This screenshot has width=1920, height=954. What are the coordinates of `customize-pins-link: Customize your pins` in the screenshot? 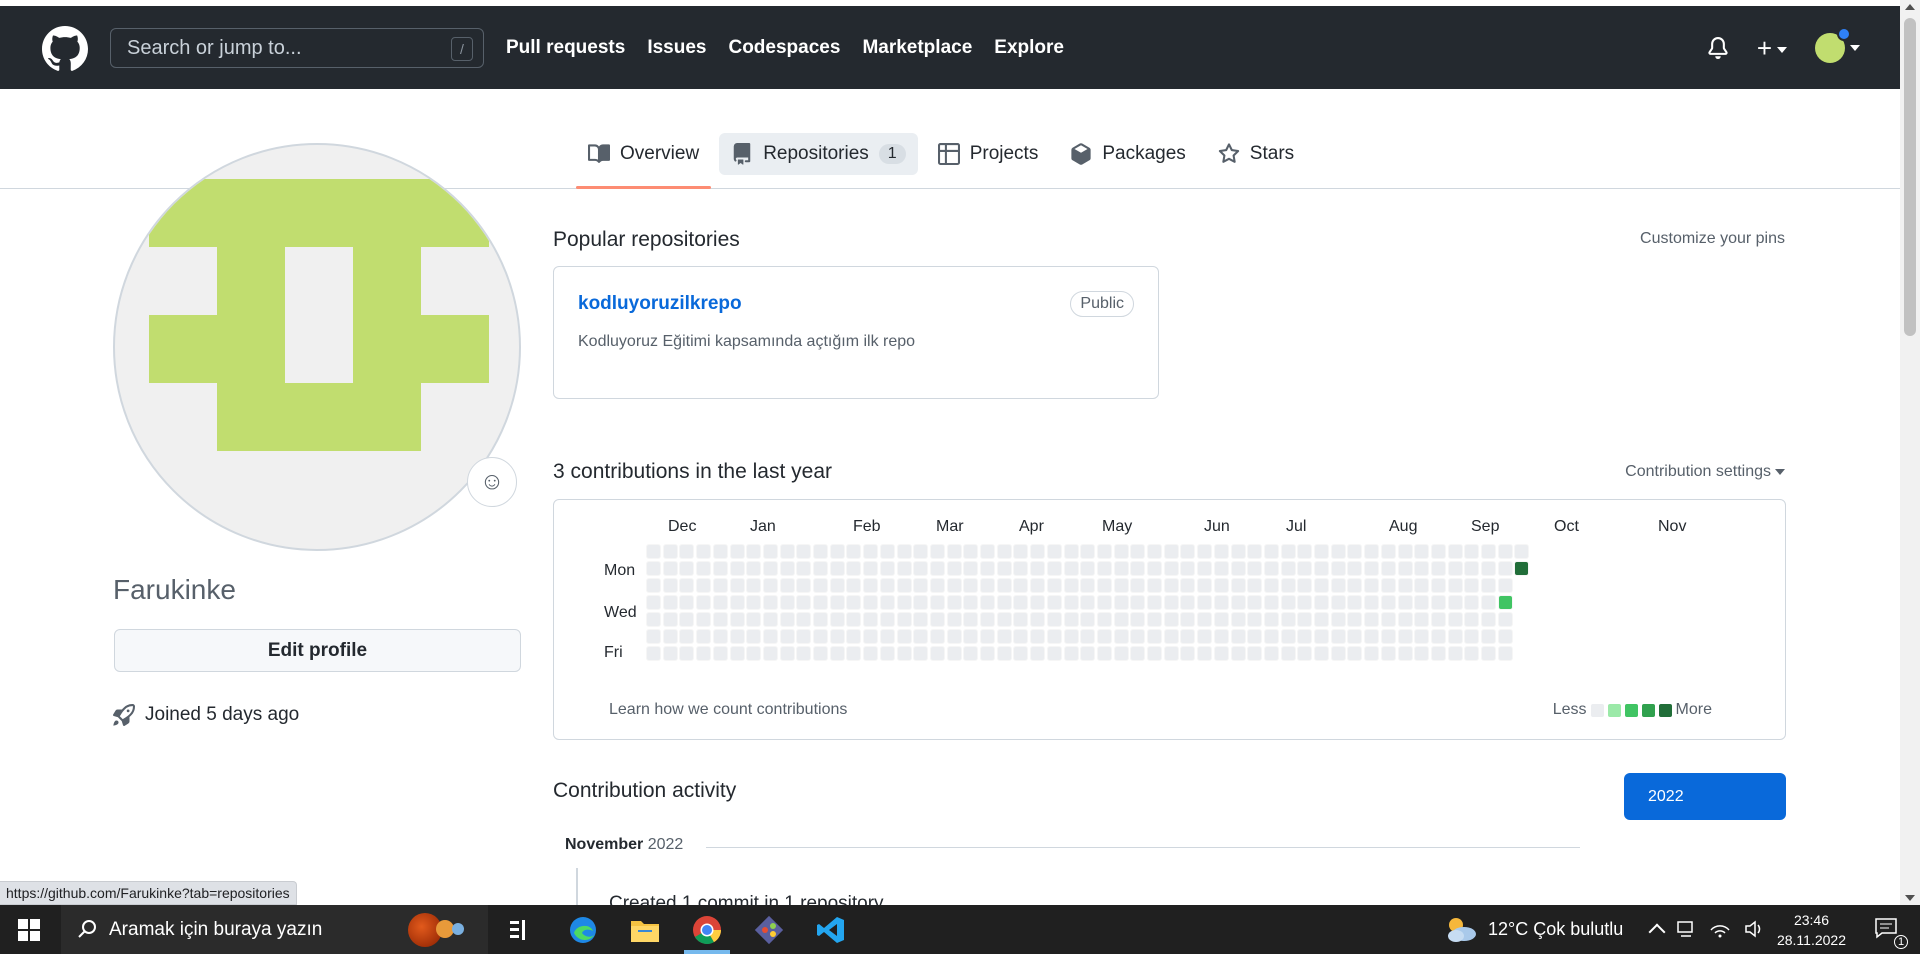 It's located at (1712, 239).